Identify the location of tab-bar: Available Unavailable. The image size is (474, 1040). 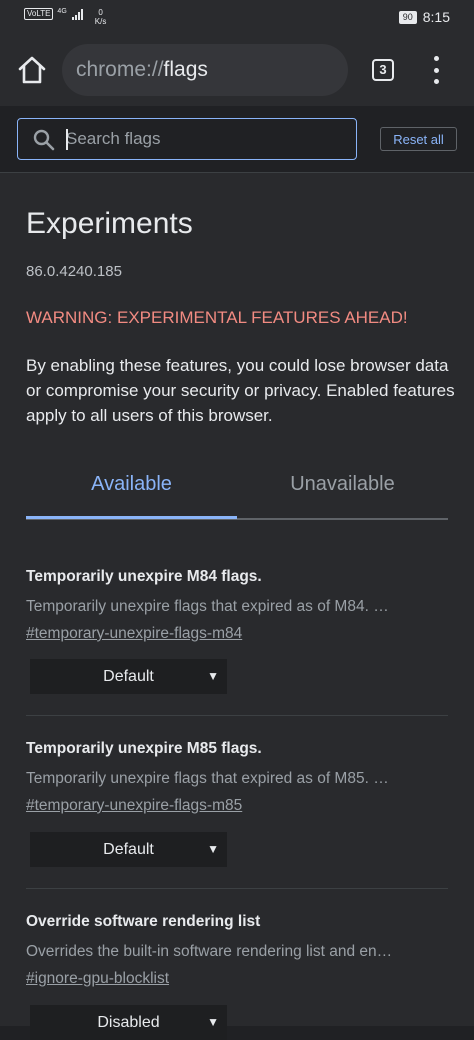
(237, 491).